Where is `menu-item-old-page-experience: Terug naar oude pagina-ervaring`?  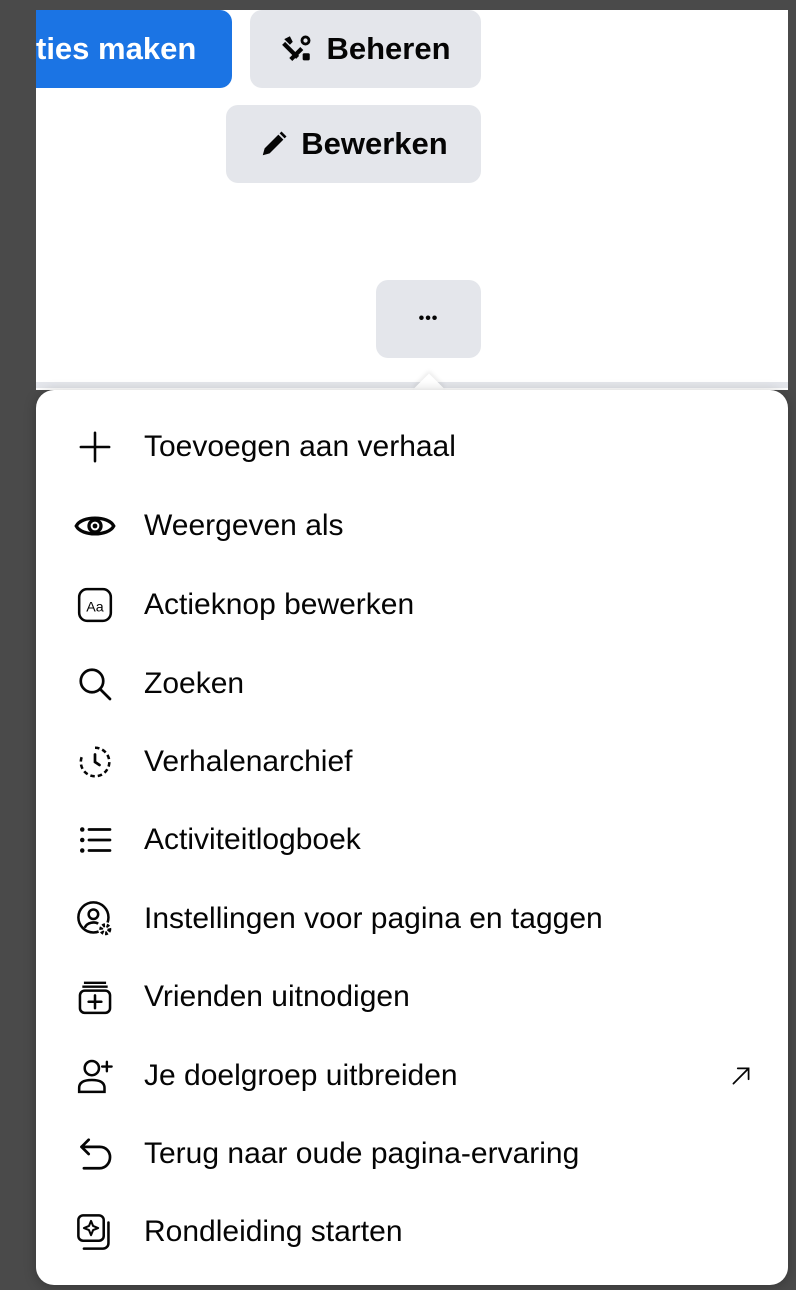
menu-item-old-page-experience: Terug naar oude pagina-ervaring is located at coordinates (412, 1154).